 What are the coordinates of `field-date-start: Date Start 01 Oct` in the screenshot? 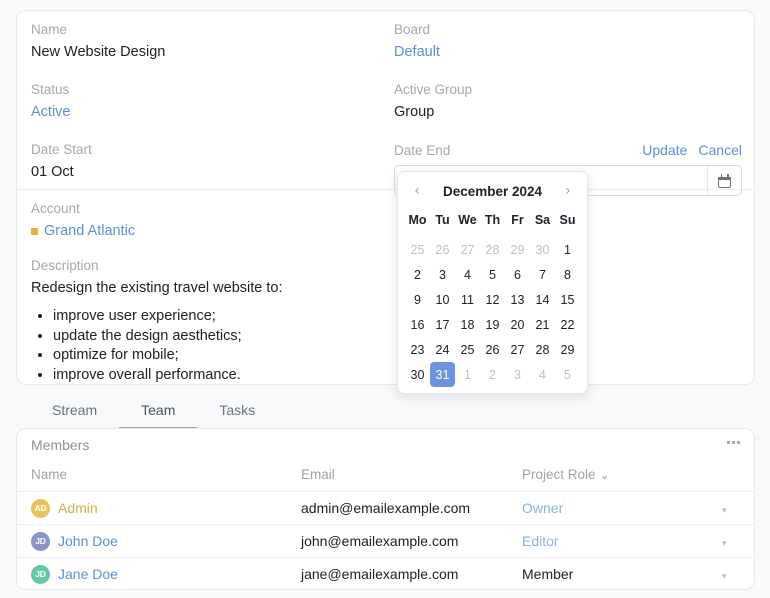 It's located at (211, 161).